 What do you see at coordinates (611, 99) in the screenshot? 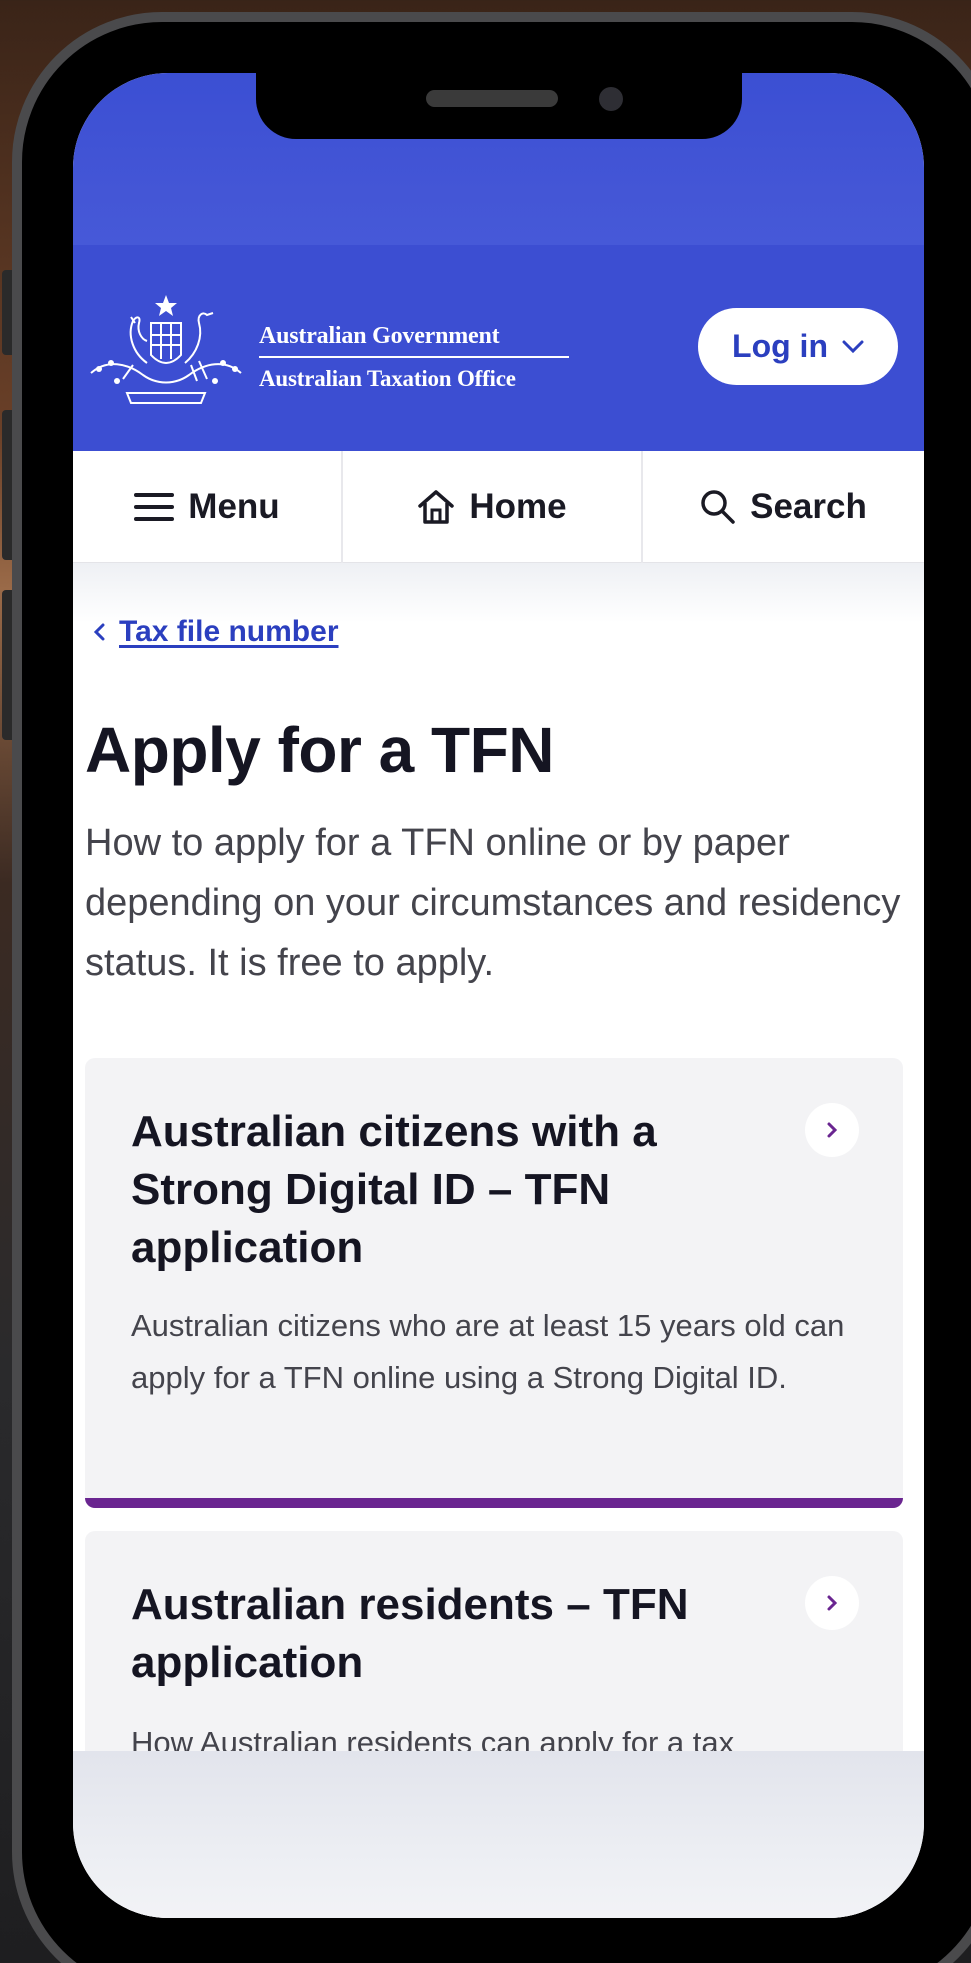
I see `front-camera` at bounding box center [611, 99].